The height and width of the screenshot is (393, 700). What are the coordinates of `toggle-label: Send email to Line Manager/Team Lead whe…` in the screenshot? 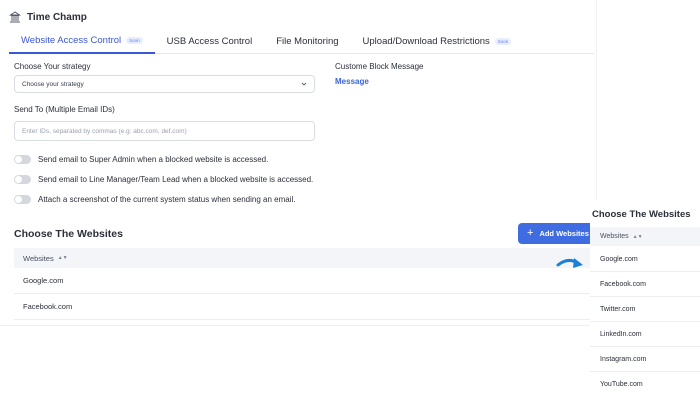 It's located at (176, 179).